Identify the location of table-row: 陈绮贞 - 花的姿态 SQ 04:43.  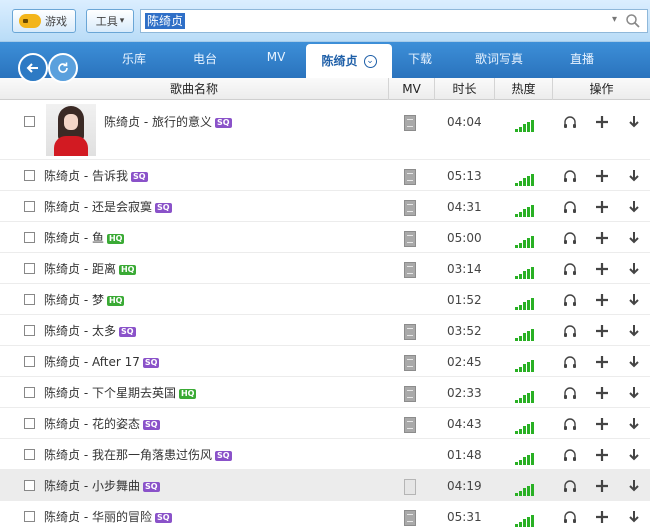
(325, 423).